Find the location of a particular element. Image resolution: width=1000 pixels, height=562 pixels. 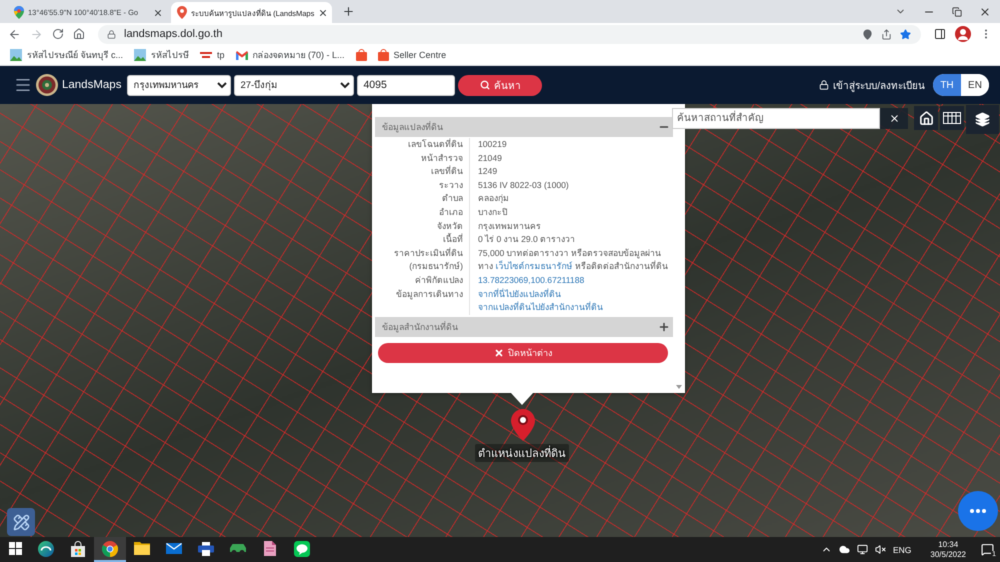

pencil-ruler-icon is located at coordinates (21, 522).